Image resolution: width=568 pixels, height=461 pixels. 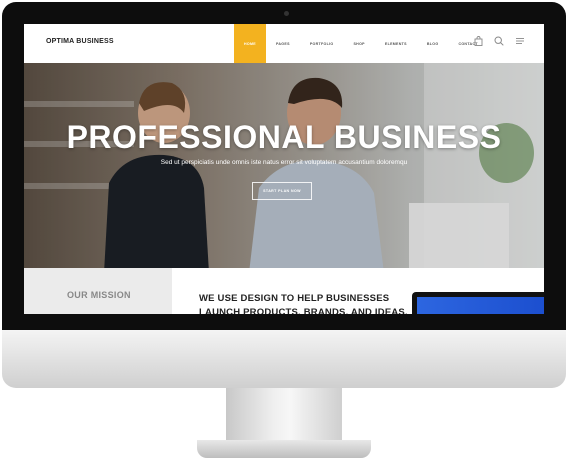 What do you see at coordinates (80, 41) in the screenshot?
I see `site-logo: OPTIMA BUSINESS` at bounding box center [80, 41].